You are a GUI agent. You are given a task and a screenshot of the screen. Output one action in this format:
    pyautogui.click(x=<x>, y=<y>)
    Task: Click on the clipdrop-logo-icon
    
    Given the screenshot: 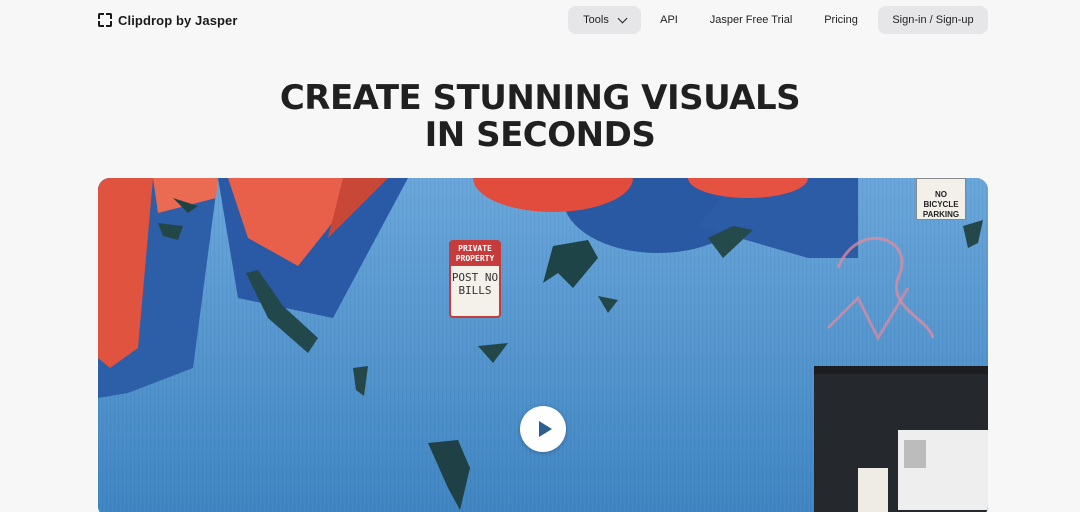 What is the action you would take?
    pyautogui.click(x=105, y=20)
    